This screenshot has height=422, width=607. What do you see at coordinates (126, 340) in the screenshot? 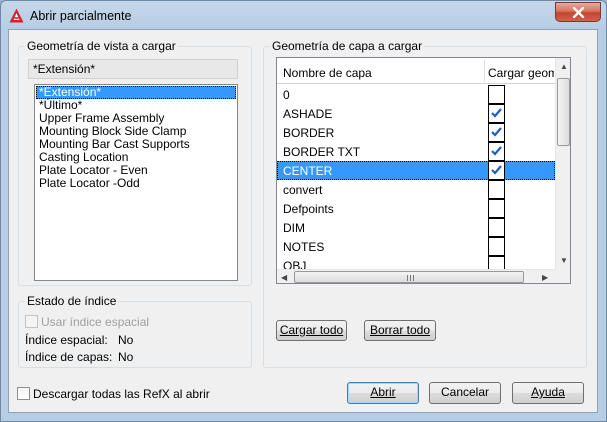
I see `spatial-index-value: No` at bounding box center [126, 340].